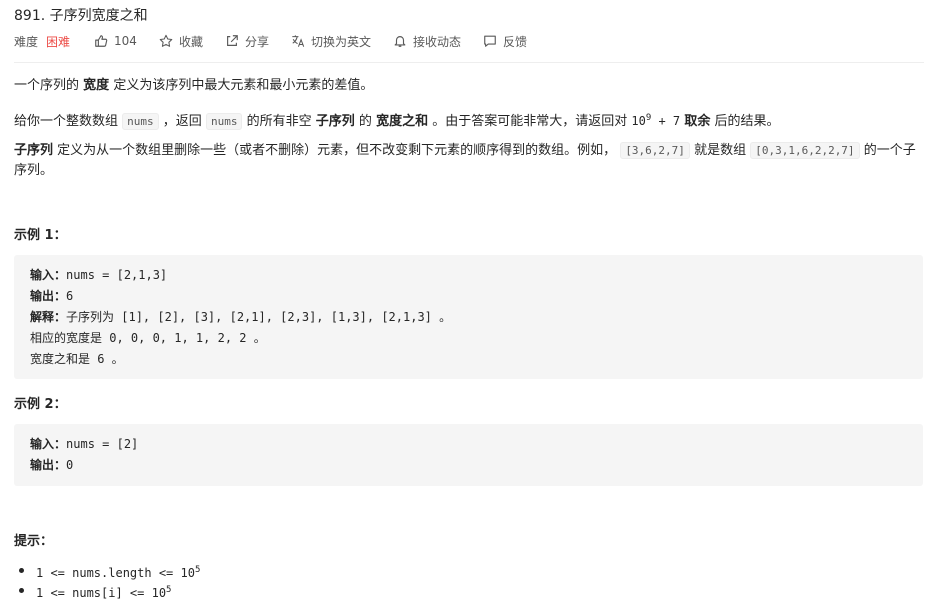 The width and height of the screenshot is (938, 613). Describe the element at coordinates (47, 85) in the screenshot. I see `text: 一个序列的` at that location.